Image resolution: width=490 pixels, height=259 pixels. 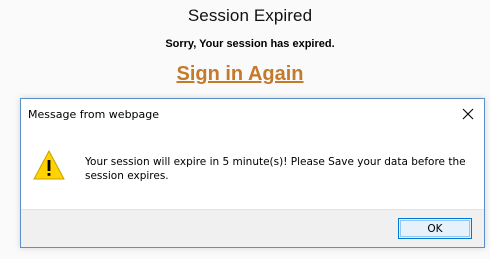 I want to click on close-button, so click(x=468, y=114).